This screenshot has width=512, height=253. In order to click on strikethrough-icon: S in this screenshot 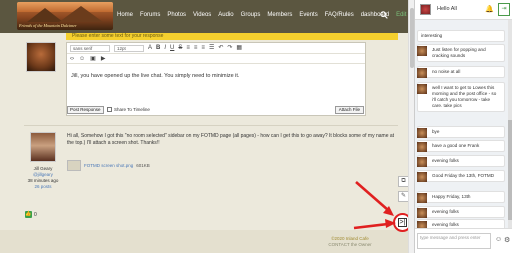, I will do `click(180, 48)`.